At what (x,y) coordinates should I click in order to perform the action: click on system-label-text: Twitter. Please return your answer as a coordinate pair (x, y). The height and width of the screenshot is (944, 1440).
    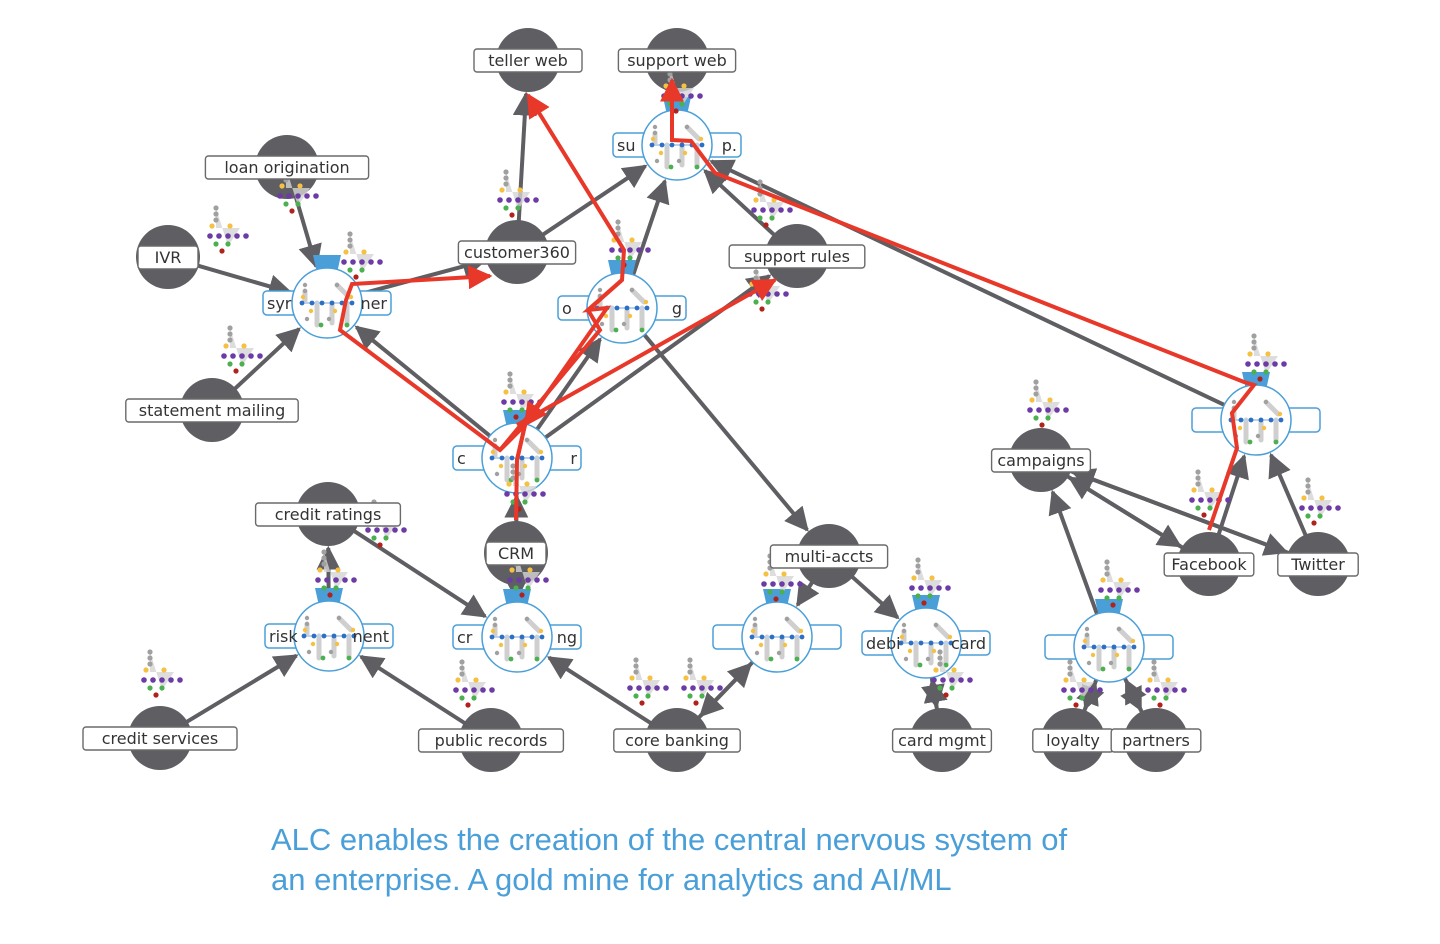
    Looking at the image, I should click on (1317, 564).